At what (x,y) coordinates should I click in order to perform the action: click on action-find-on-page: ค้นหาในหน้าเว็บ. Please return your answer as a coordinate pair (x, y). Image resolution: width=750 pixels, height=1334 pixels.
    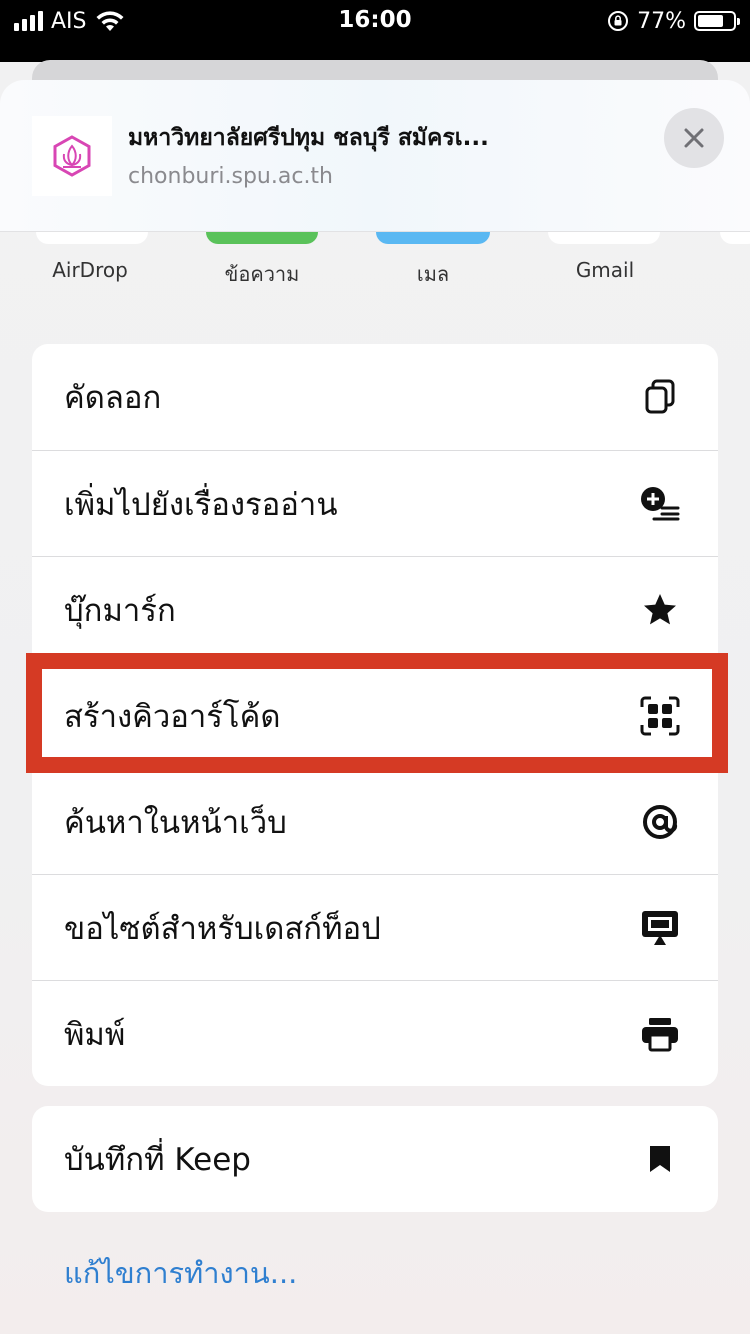
    Looking at the image, I should click on (375, 821).